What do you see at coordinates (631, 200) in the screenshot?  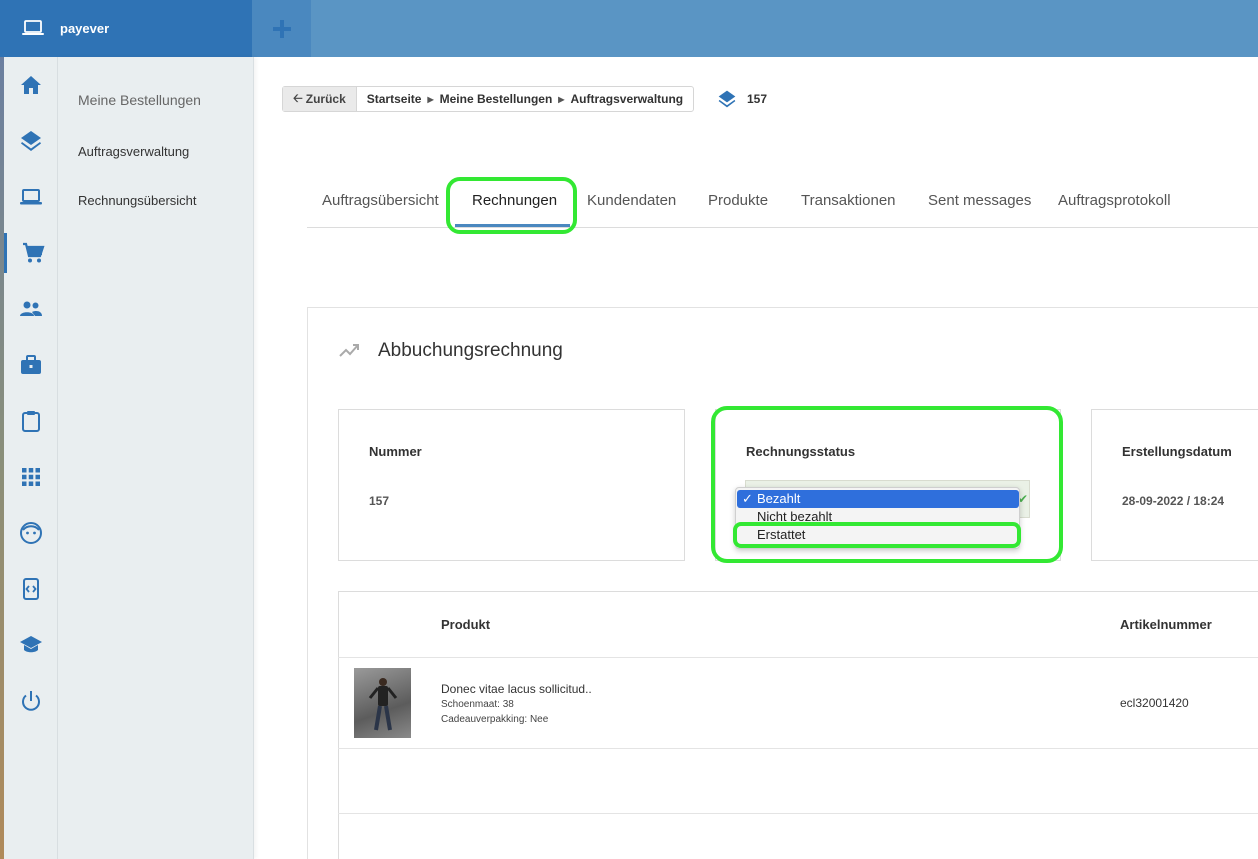 I see `tab-customer-data: Kundendaten` at bounding box center [631, 200].